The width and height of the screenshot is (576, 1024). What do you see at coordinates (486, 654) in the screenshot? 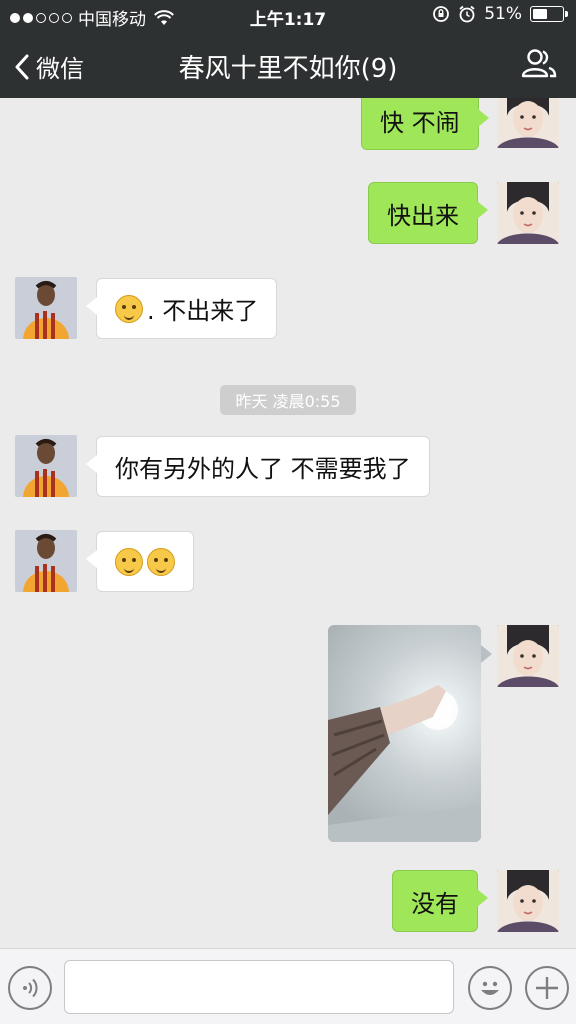
I see `image-bubble-tail` at bounding box center [486, 654].